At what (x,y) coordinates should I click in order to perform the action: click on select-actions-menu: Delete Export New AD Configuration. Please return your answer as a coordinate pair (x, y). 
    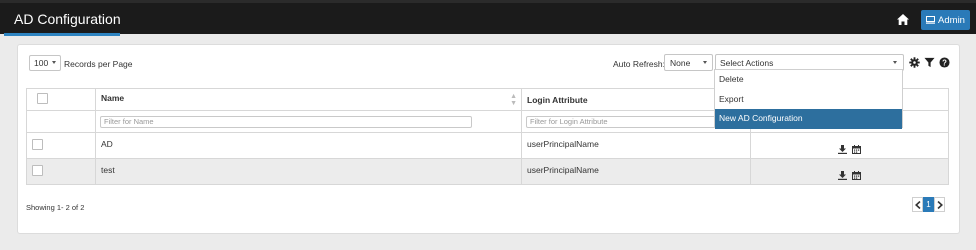
    Looking at the image, I should click on (808, 99).